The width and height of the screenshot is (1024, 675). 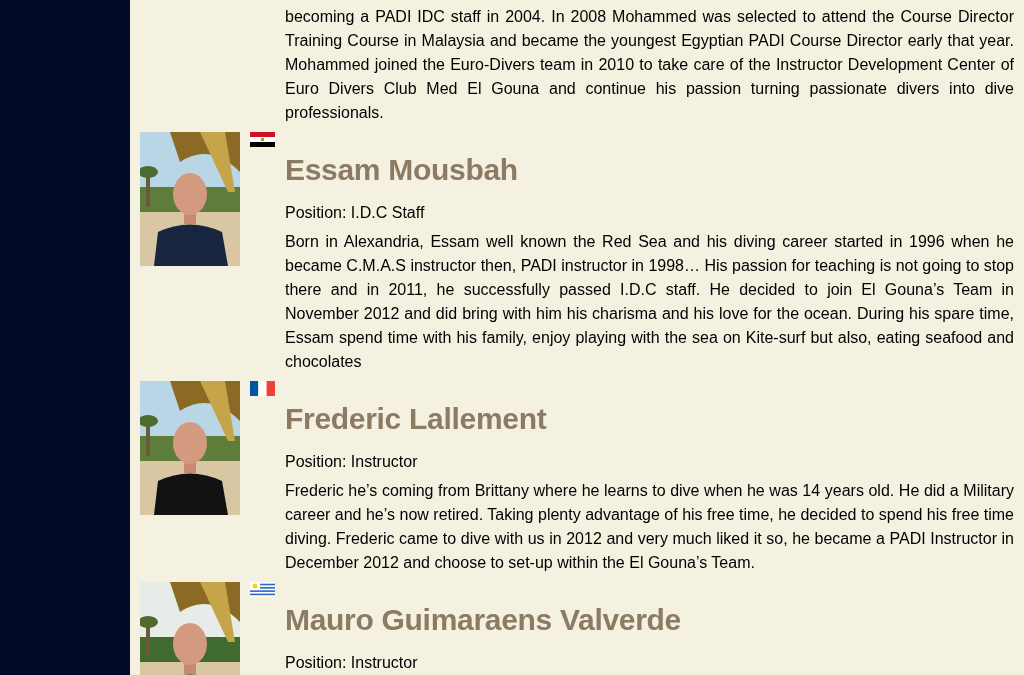 I want to click on egypt-flag-icon, so click(x=262, y=139).